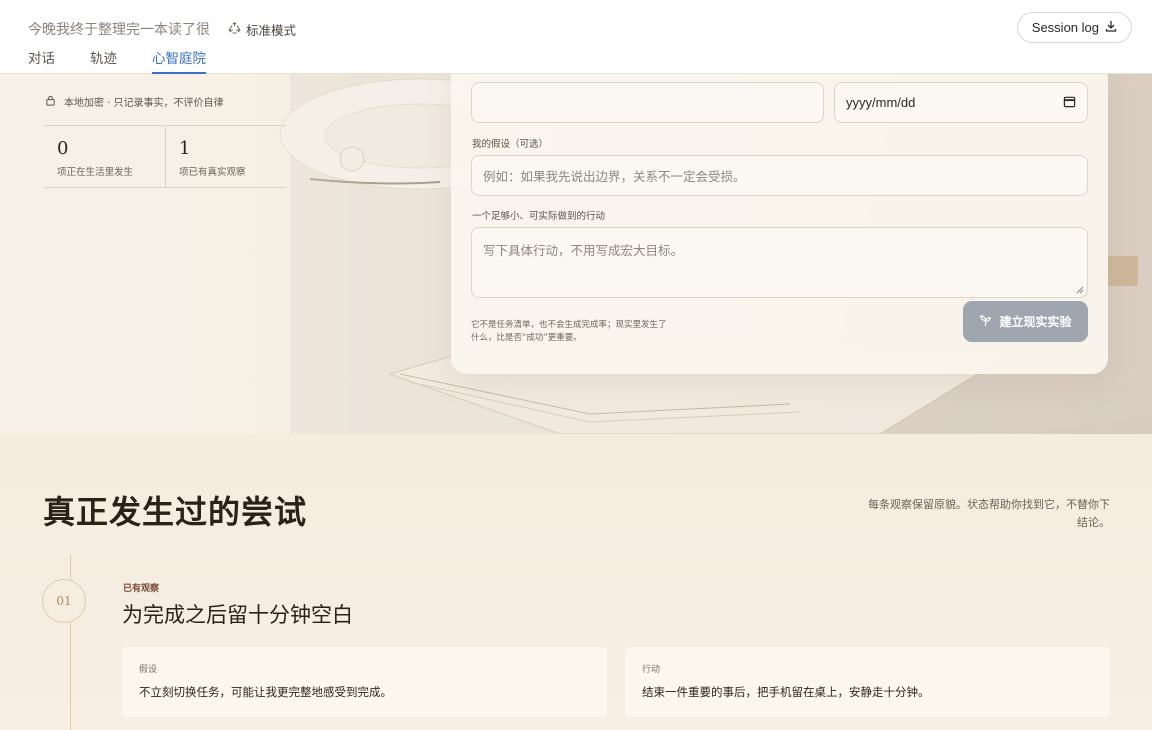  Describe the element at coordinates (119, 30) in the screenshot. I see `session-title: 今晚我终于整理完一本读了很` at that location.